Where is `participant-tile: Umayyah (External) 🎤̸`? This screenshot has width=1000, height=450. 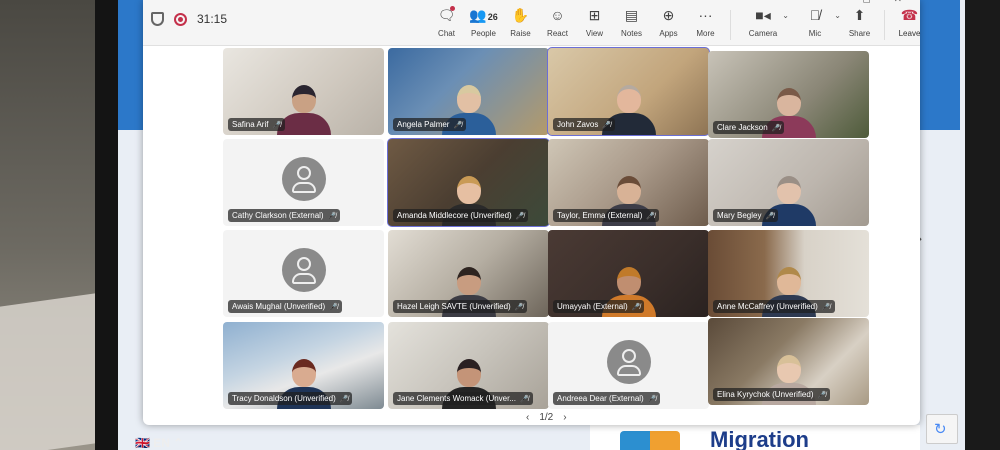
participant-tile: Umayyah (External) 🎤̸ is located at coordinates (628, 273).